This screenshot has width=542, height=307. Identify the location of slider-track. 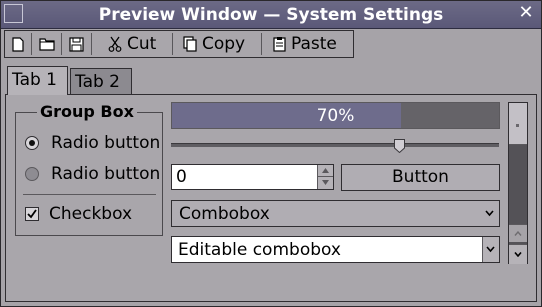
(335, 145).